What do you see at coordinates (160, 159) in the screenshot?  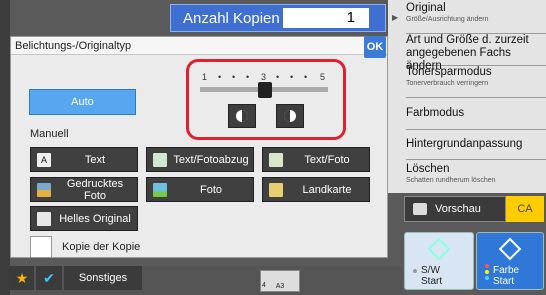 I see `text-photo-print-icon` at bounding box center [160, 159].